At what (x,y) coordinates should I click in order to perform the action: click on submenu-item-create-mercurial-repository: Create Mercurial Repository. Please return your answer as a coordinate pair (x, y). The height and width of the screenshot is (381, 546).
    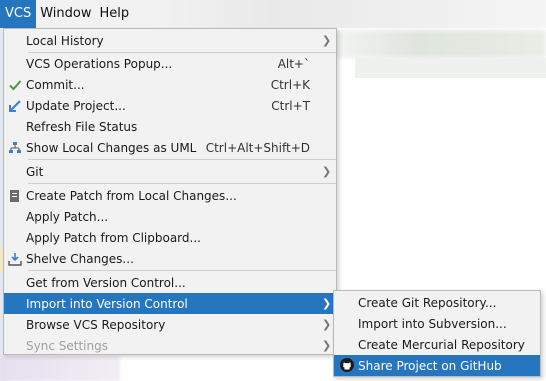
    Looking at the image, I should click on (437, 344).